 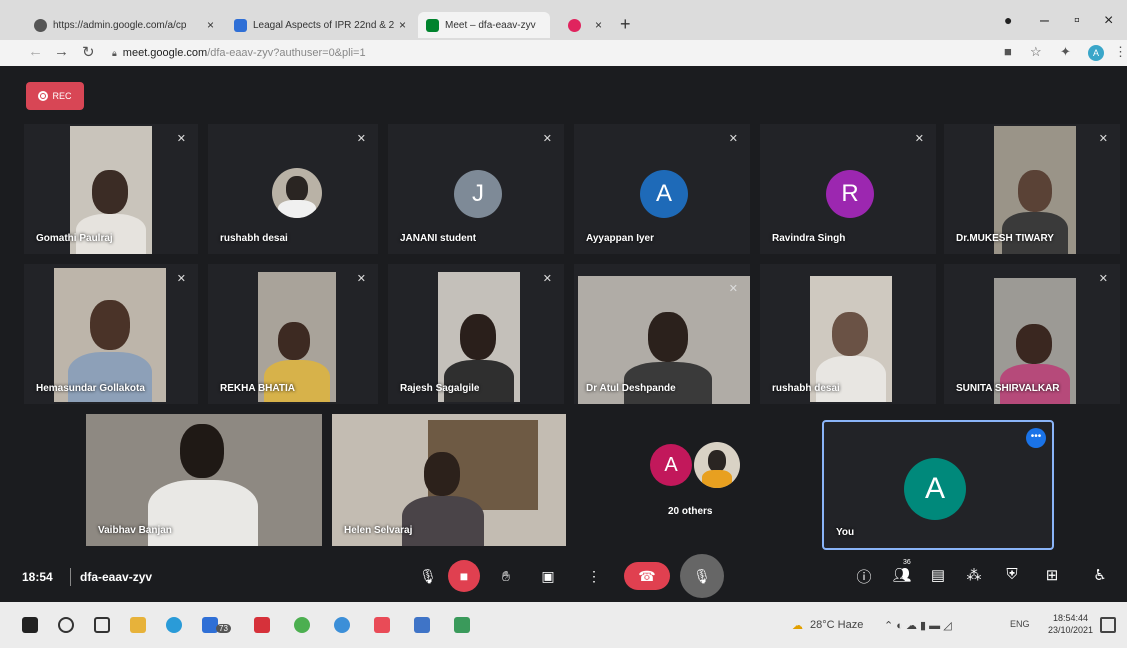 I want to click on lock-icon: 🔒︎, so click(x=114, y=52).